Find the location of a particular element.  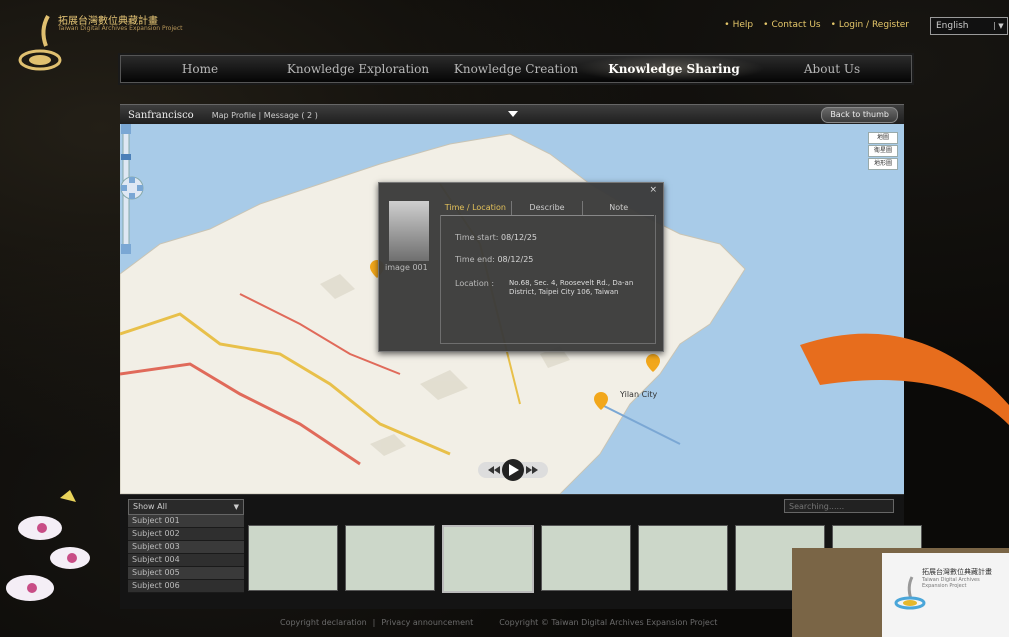

popup-tabs: Time / Location Describe Note is located at coordinates (547, 208).